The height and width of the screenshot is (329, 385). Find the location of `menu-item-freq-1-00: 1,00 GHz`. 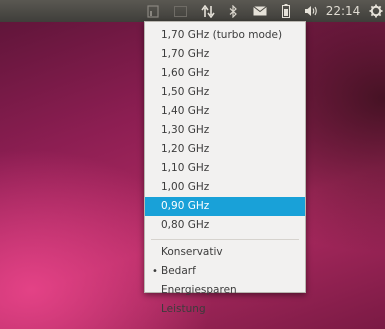

menu-item-freq-1-00: 1,00 GHz is located at coordinates (225, 187).